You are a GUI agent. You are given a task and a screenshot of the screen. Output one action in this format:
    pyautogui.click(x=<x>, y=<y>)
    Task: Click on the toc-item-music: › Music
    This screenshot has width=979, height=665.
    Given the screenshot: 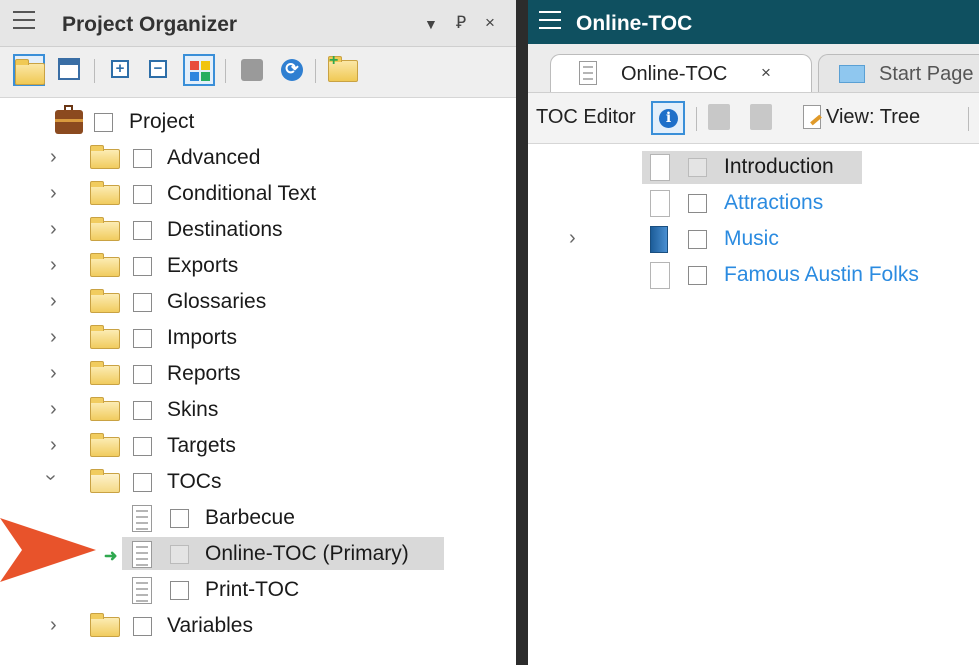 What is the action you would take?
    pyautogui.click(x=753, y=239)
    